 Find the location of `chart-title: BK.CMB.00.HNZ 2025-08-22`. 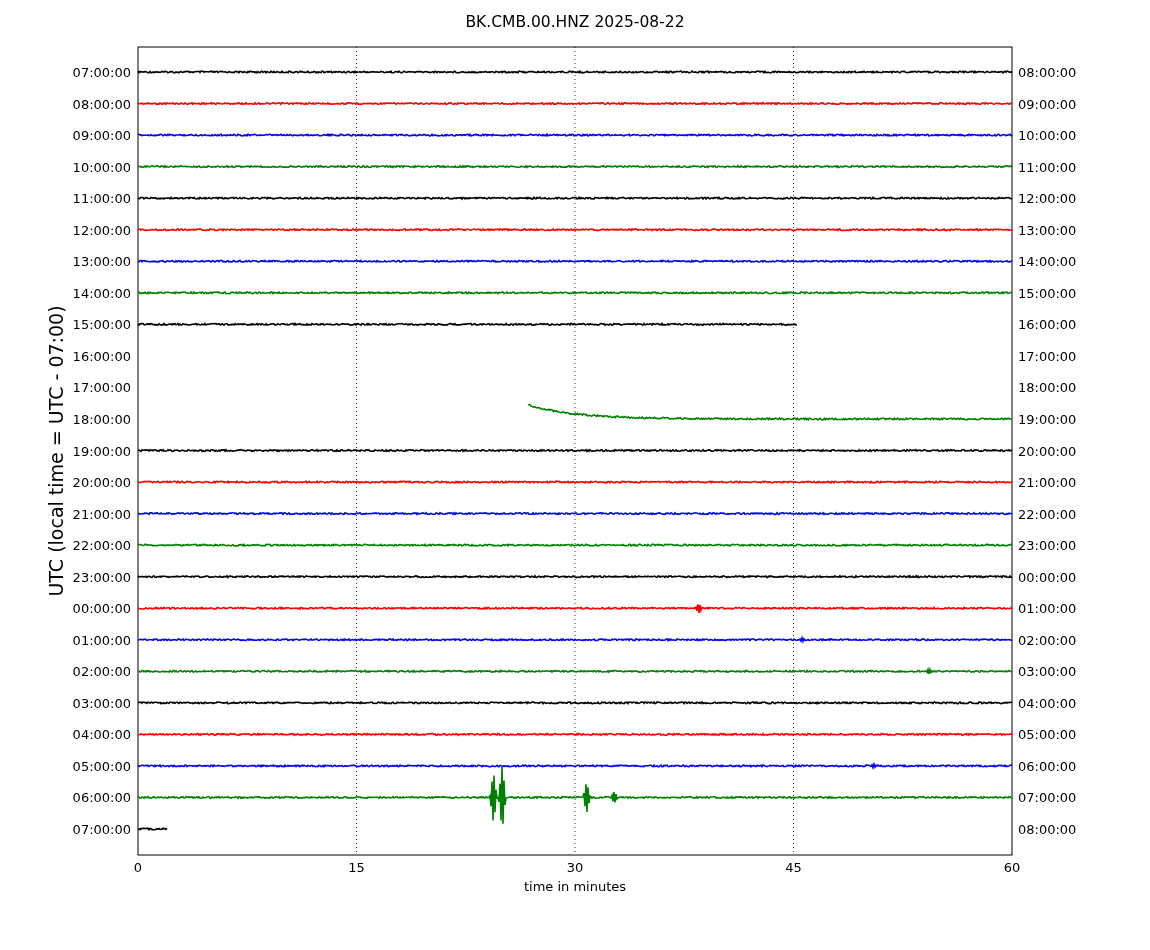

chart-title: BK.CMB.00.HNZ 2025-08-22 is located at coordinates (575, 22).